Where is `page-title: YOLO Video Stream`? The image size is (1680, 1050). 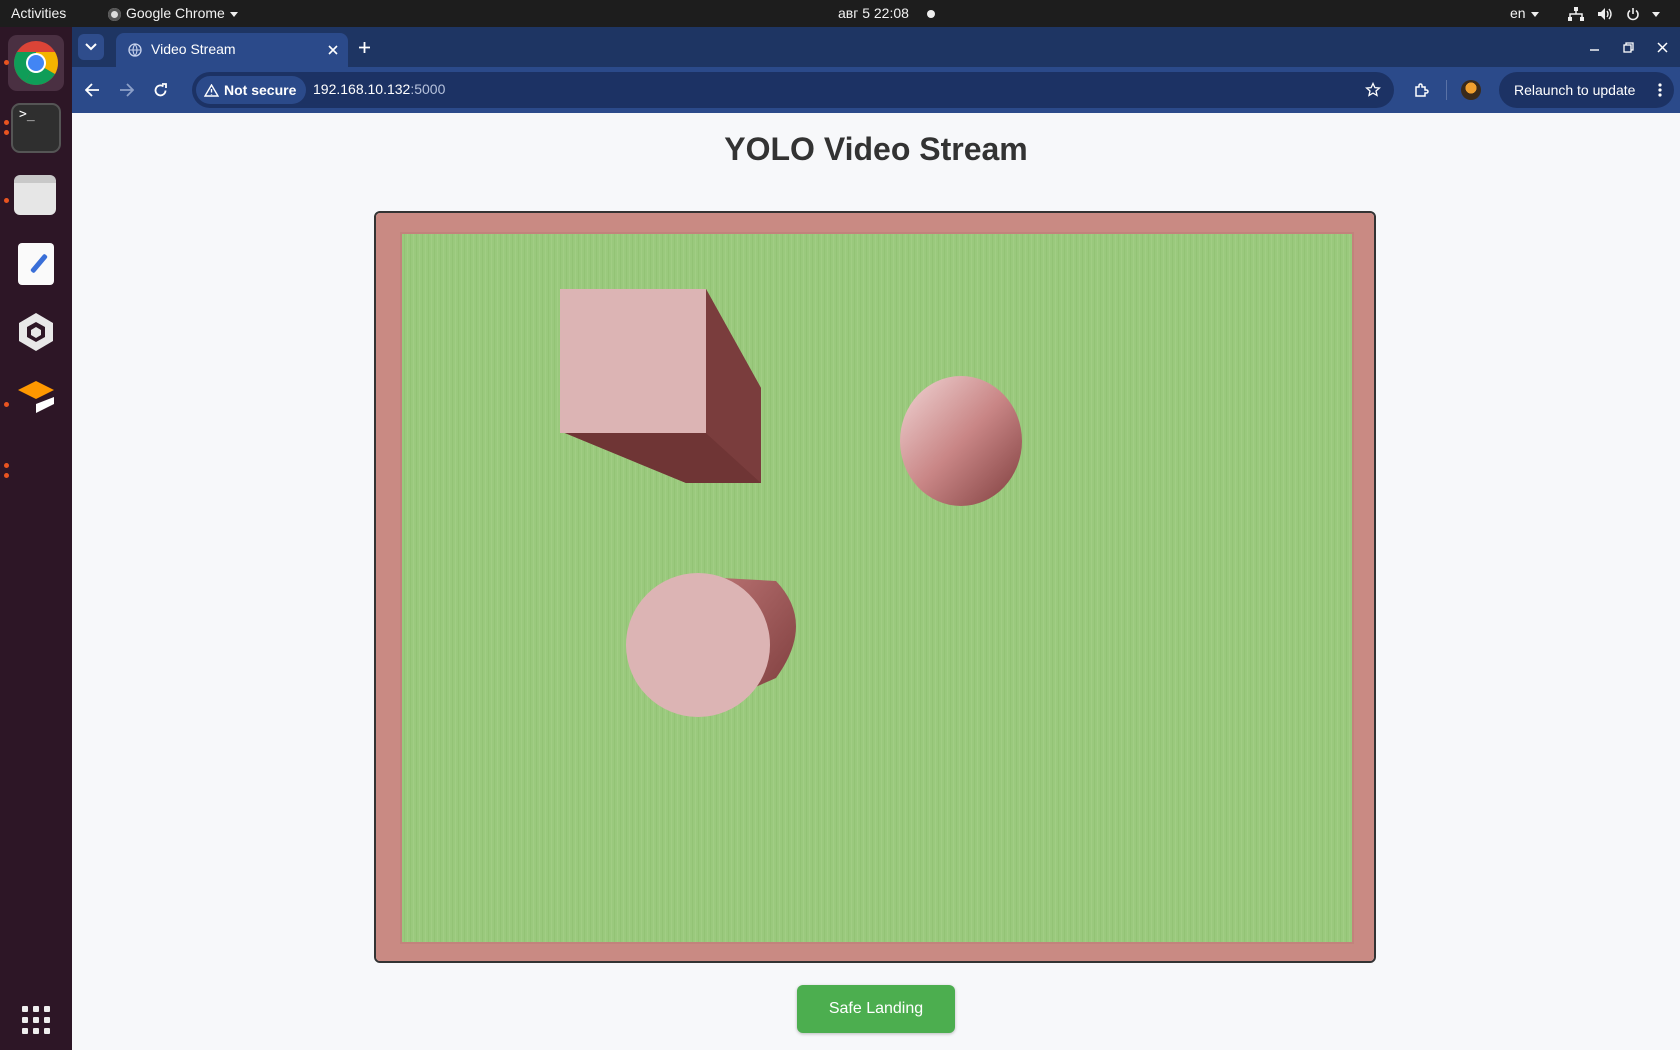 page-title: YOLO Video Stream is located at coordinates (876, 149).